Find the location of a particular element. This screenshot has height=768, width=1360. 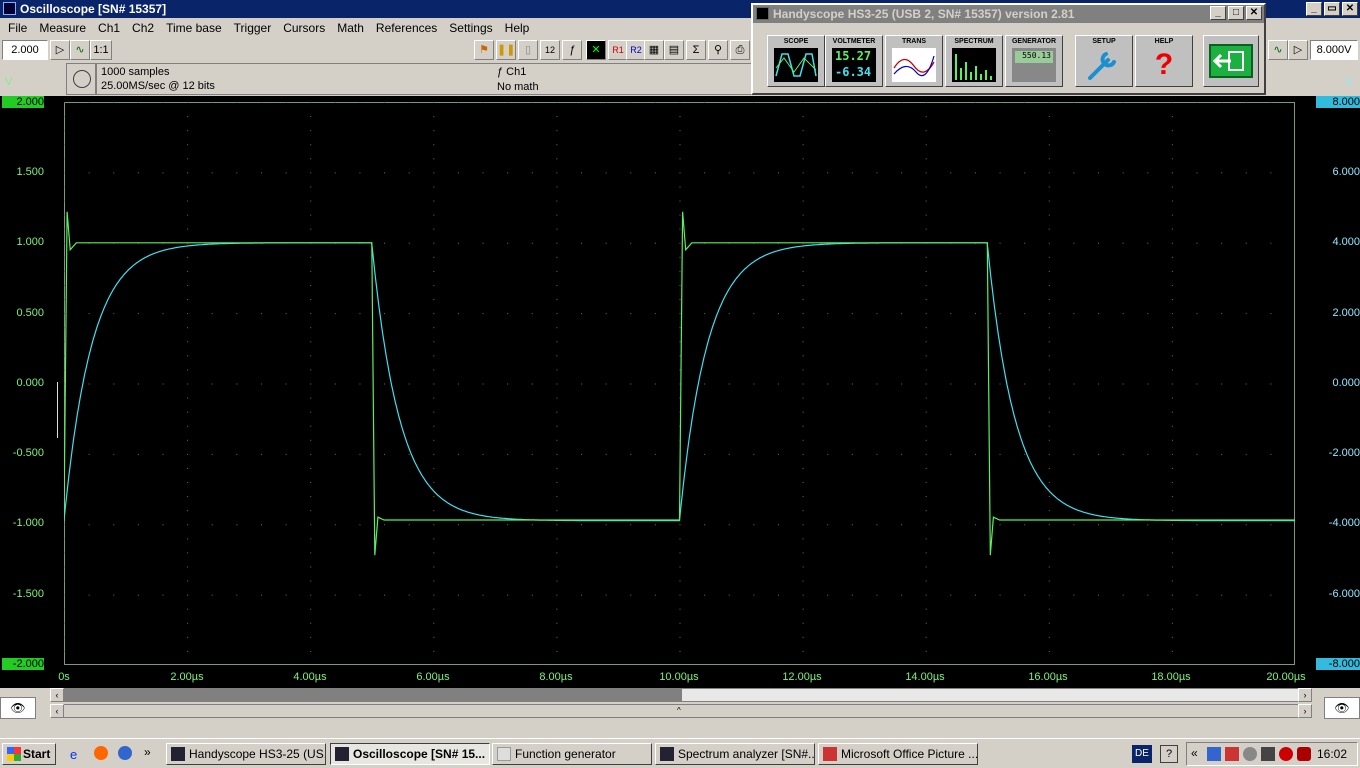

voltmeter-tool-button: VOLTMETER 15.27 -6.34 is located at coordinates (854, 61).